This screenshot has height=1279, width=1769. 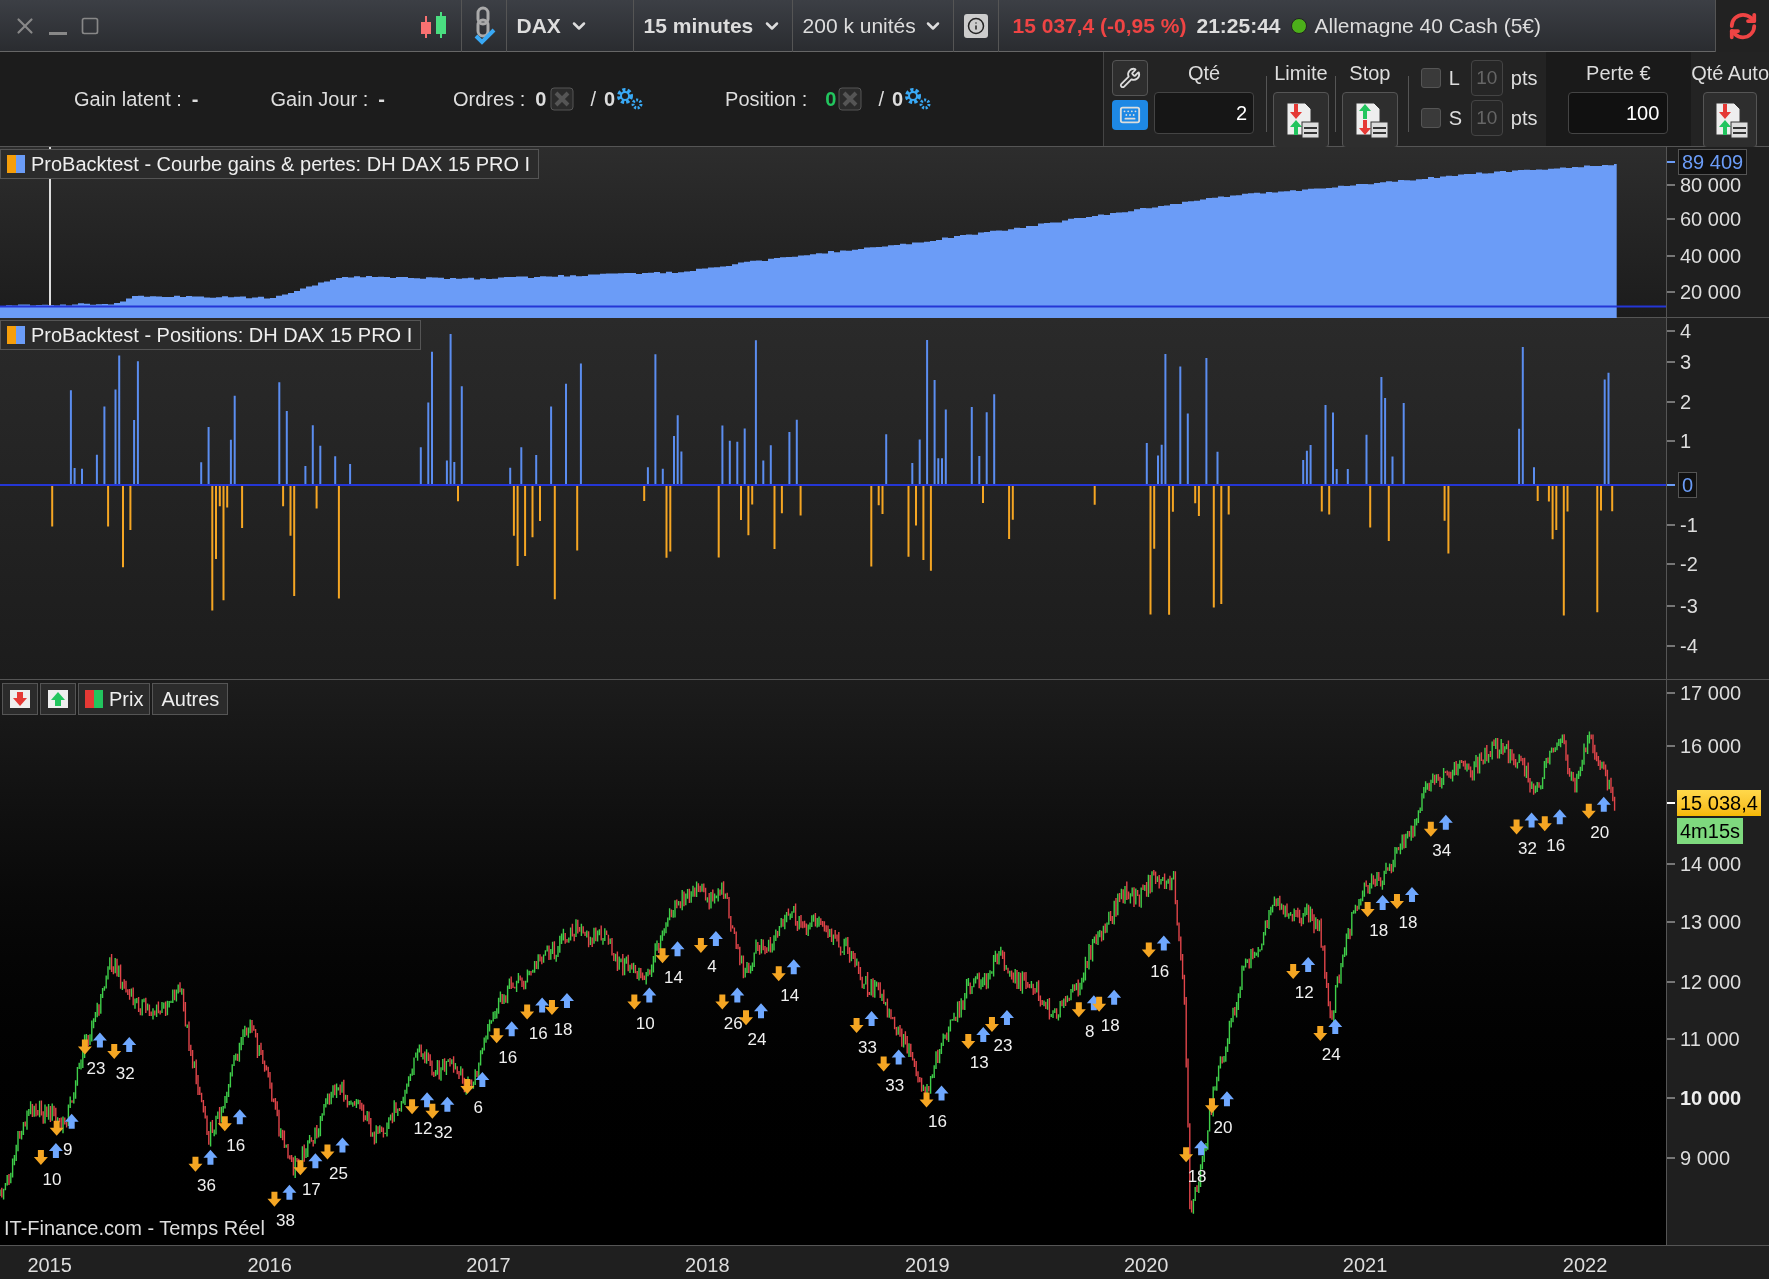 What do you see at coordinates (1204, 113) in the screenshot?
I see `quantity-field: 2` at bounding box center [1204, 113].